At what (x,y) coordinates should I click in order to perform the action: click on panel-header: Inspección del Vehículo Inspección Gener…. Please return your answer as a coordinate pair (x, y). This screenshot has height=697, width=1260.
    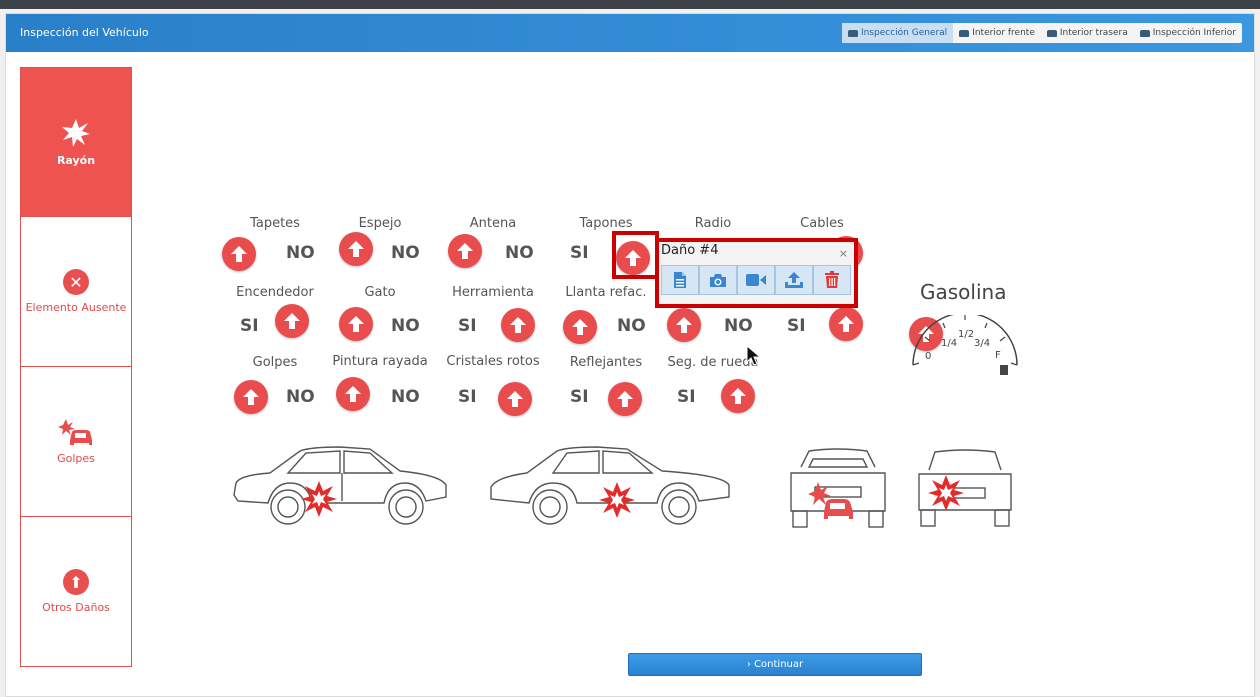
    Looking at the image, I should click on (630, 33).